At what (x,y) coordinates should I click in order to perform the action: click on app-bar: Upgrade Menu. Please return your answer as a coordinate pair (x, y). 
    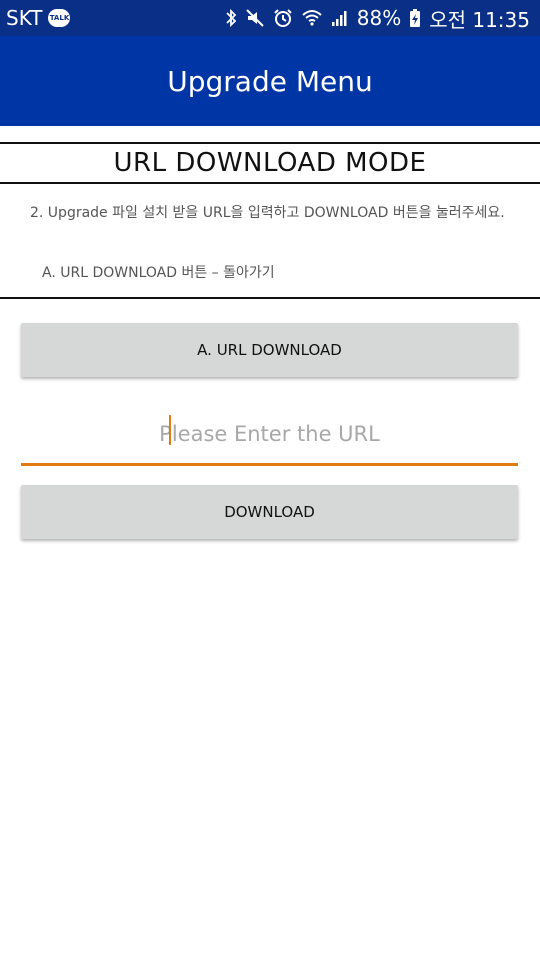
    Looking at the image, I should click on (270, 81).